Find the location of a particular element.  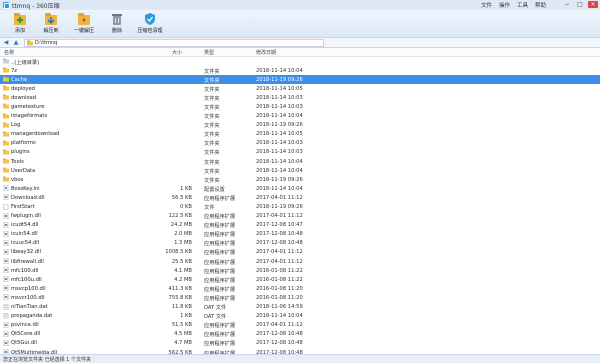

file-date: 2017-12-08 10:48 is located at coordinates (279, 343).